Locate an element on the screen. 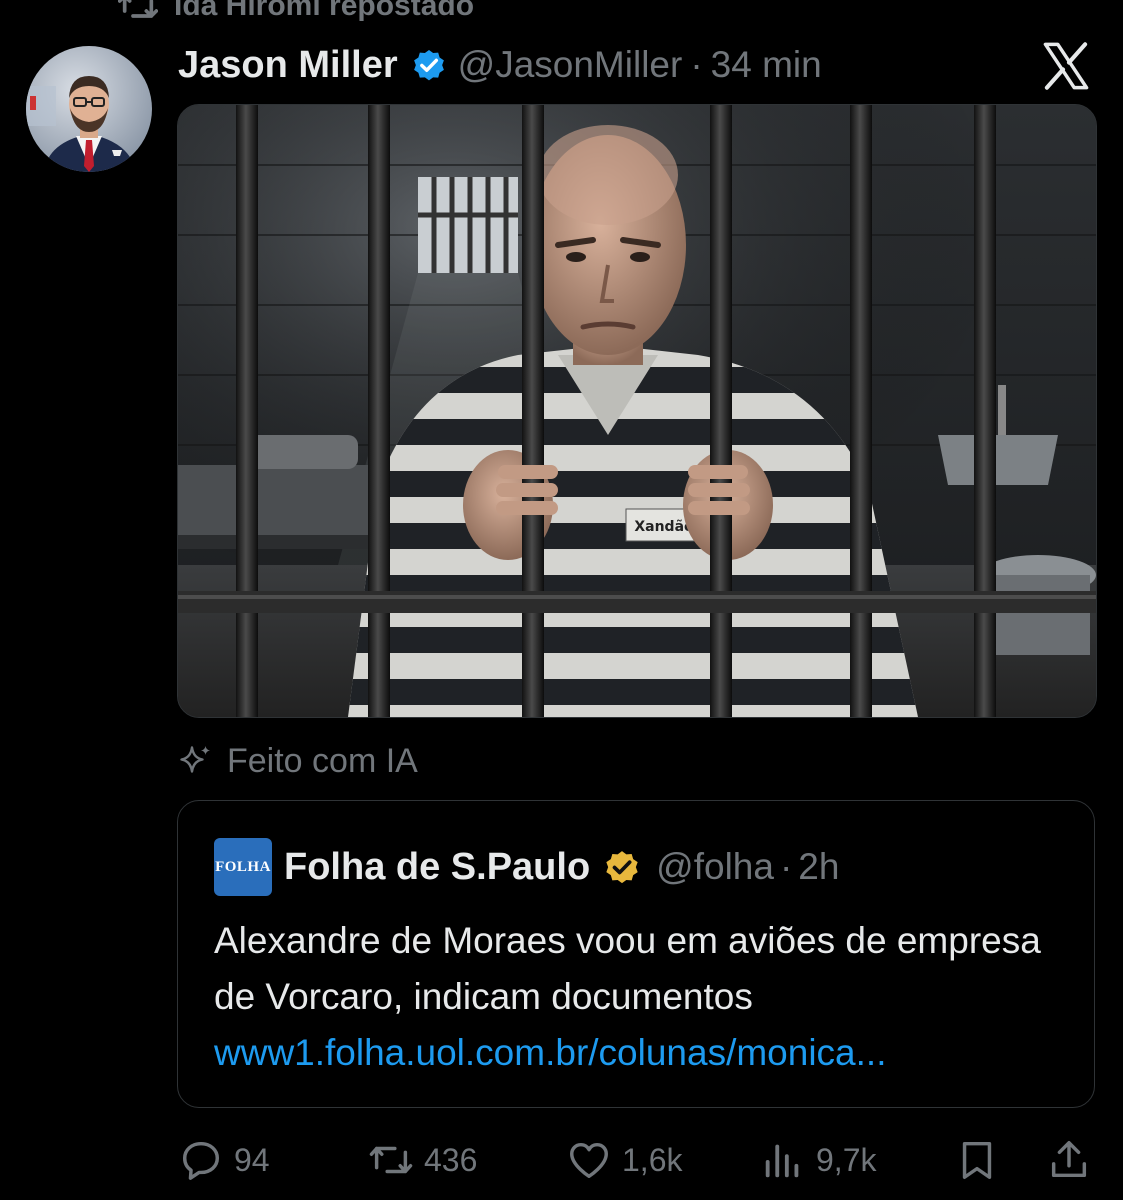  post-time: 34 min is located at coordinates (766, 65).